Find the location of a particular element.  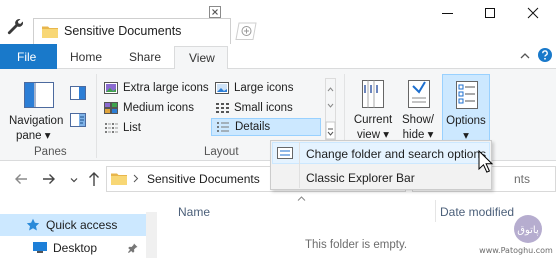

layout-item-label: Large icons is located at coordinates (264, 88).